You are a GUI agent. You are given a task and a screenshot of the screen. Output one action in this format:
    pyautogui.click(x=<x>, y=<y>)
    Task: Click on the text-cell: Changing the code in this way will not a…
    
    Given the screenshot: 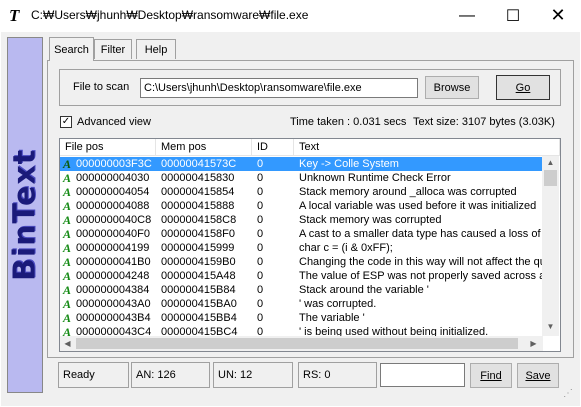 What is the action you would take?
    pyautogui.click(x=421, y=262)
    